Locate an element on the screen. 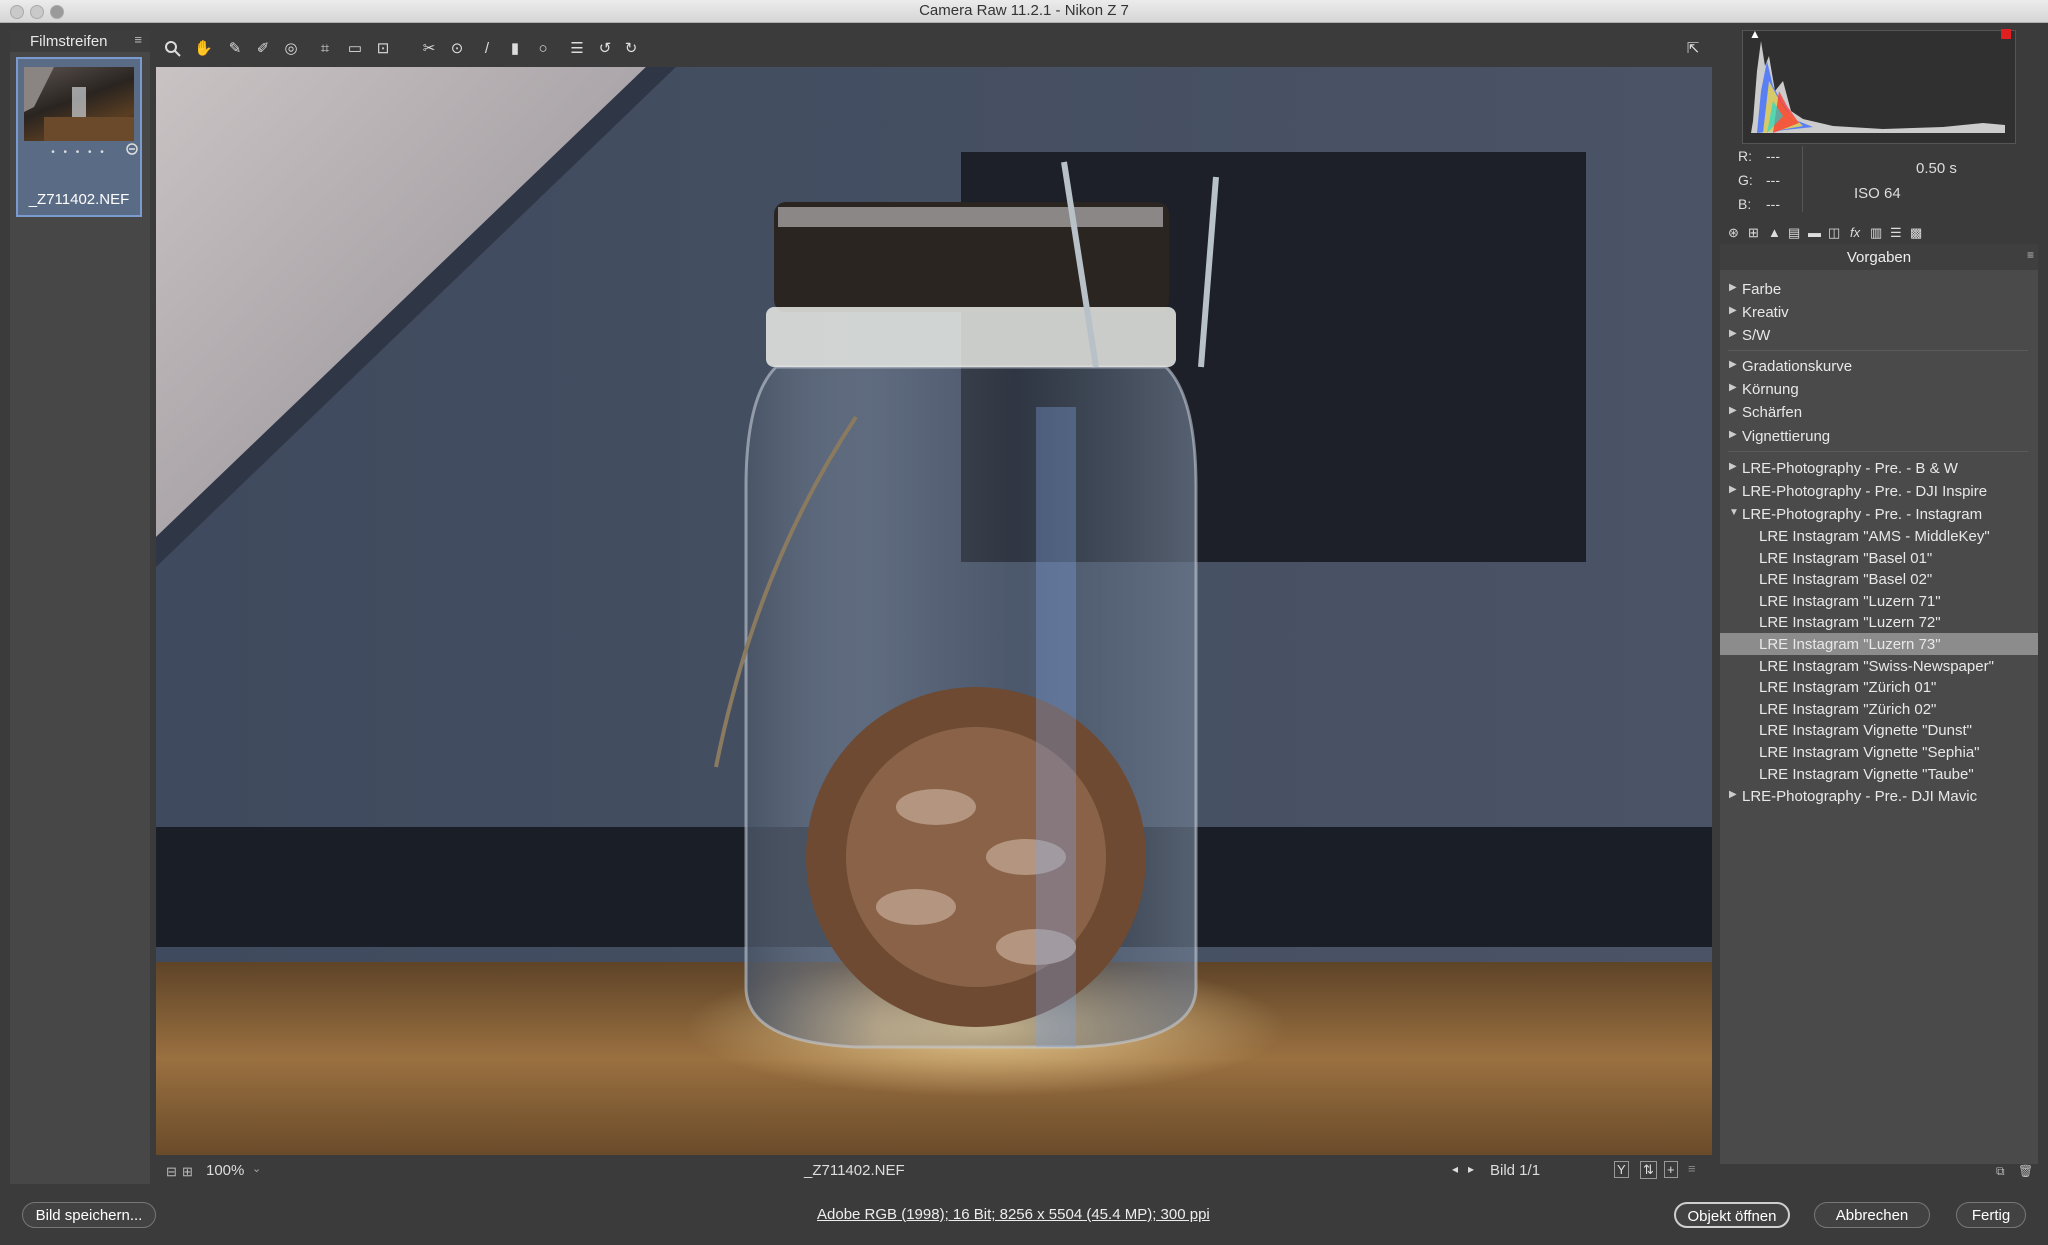 This screenshot has height=1245, width=2048. preset-group: ▶ LRE-Photography - Pre. - DJI Inspire is located at coordinates (1879, 491).